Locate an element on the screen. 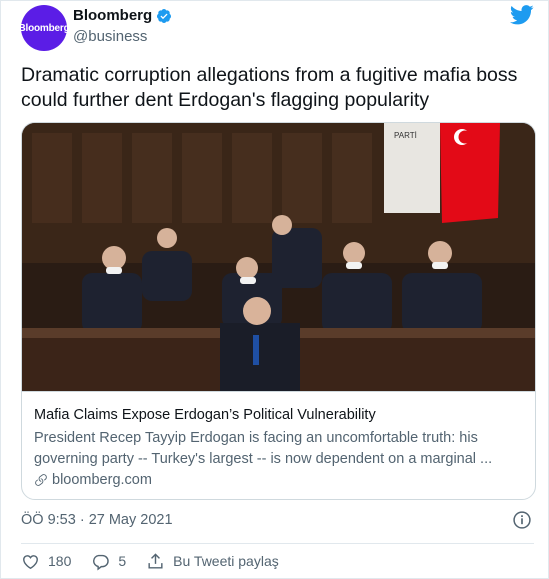  reply-count: 5 is located at coordinates (122, 561).